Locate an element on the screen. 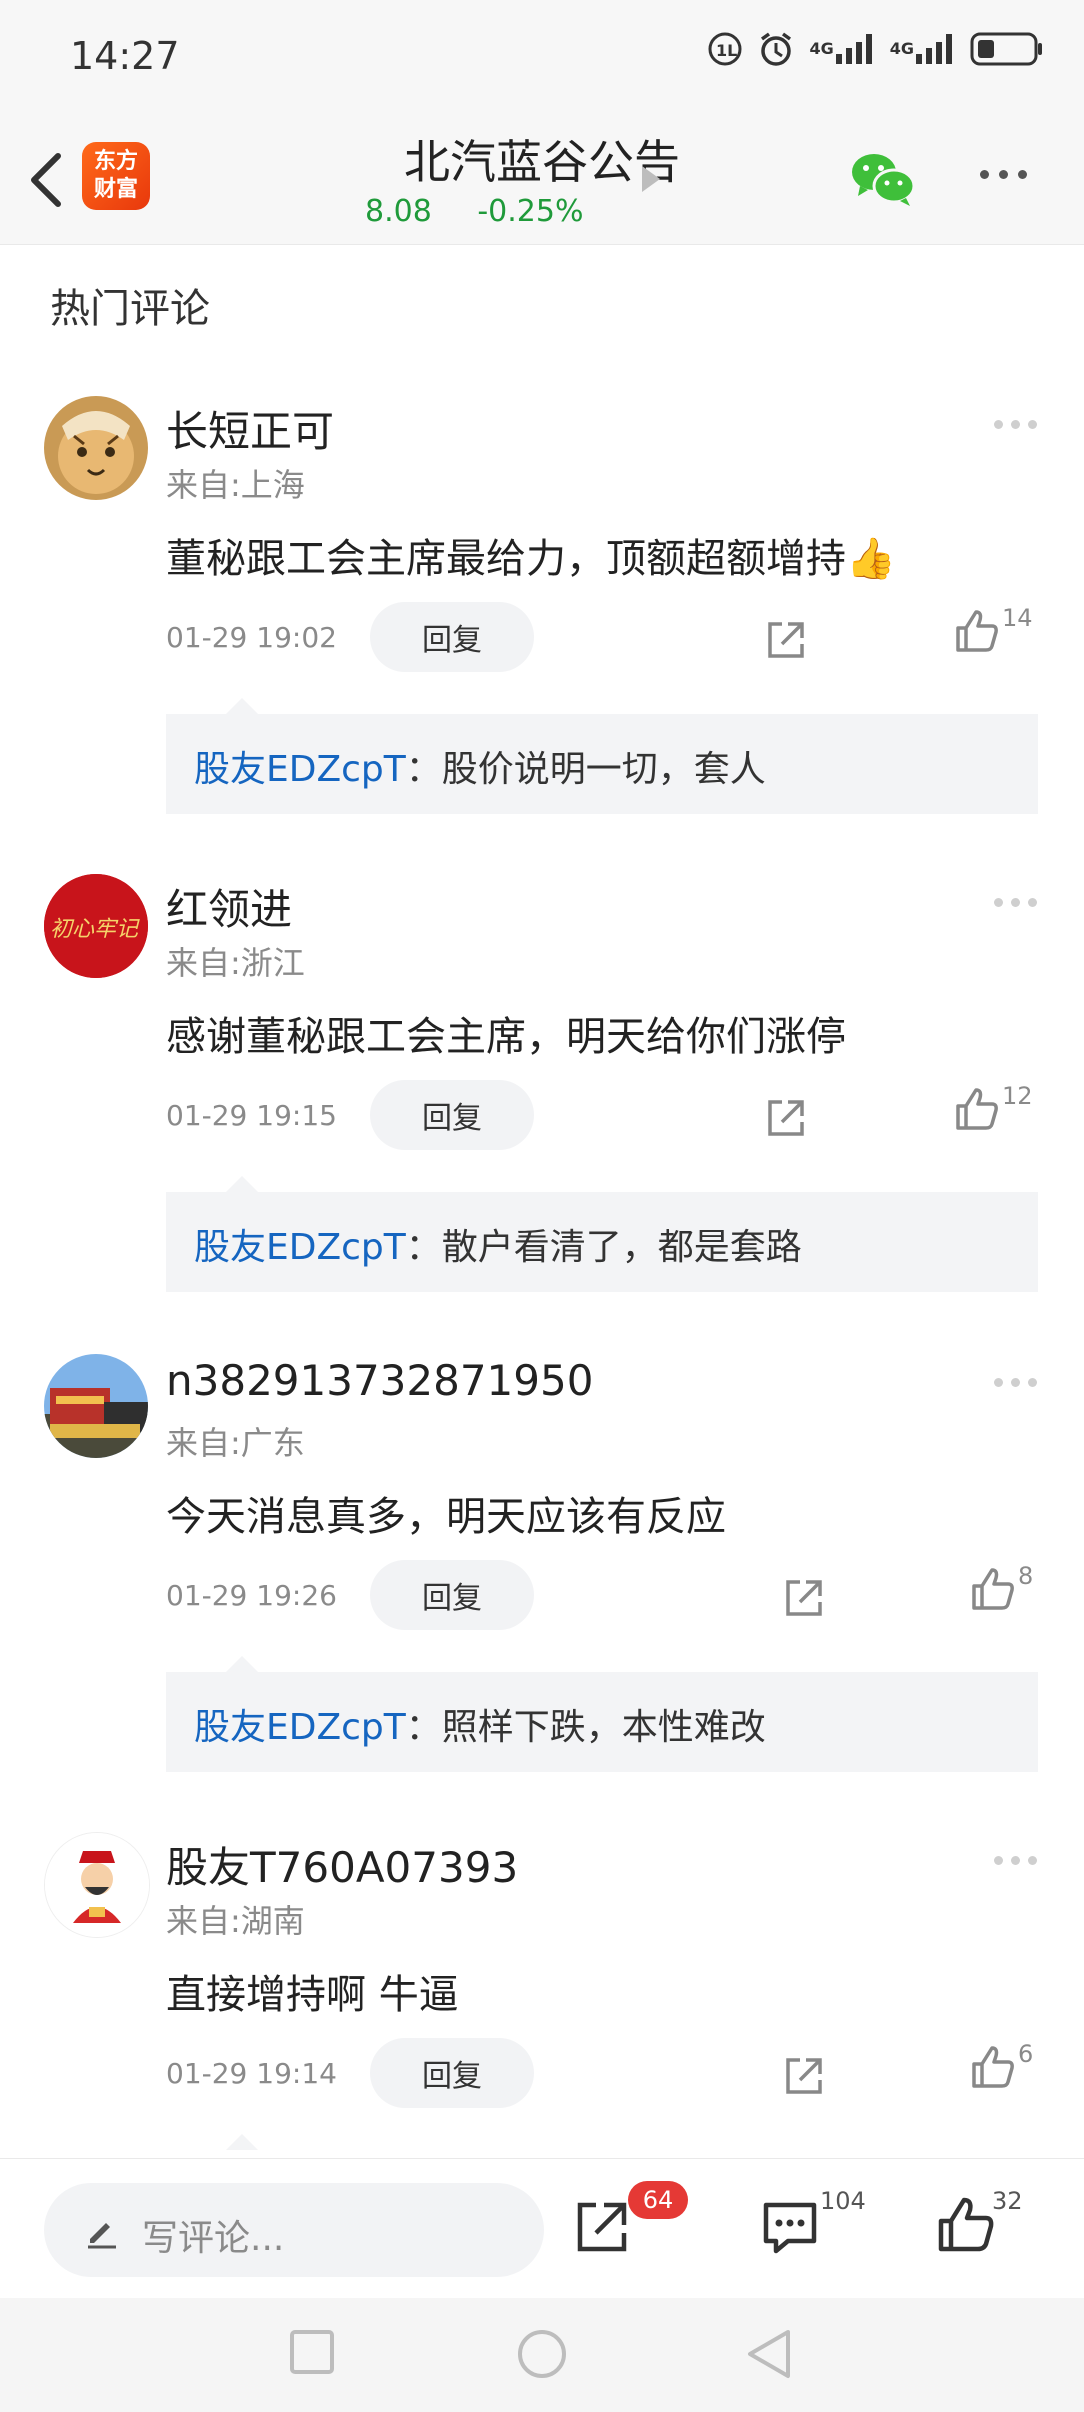 This screenshot has height=2412, width=1084. reply-text: 股友EDZcpT：股价说明一切，套人 is located at coordinates (480, 766).